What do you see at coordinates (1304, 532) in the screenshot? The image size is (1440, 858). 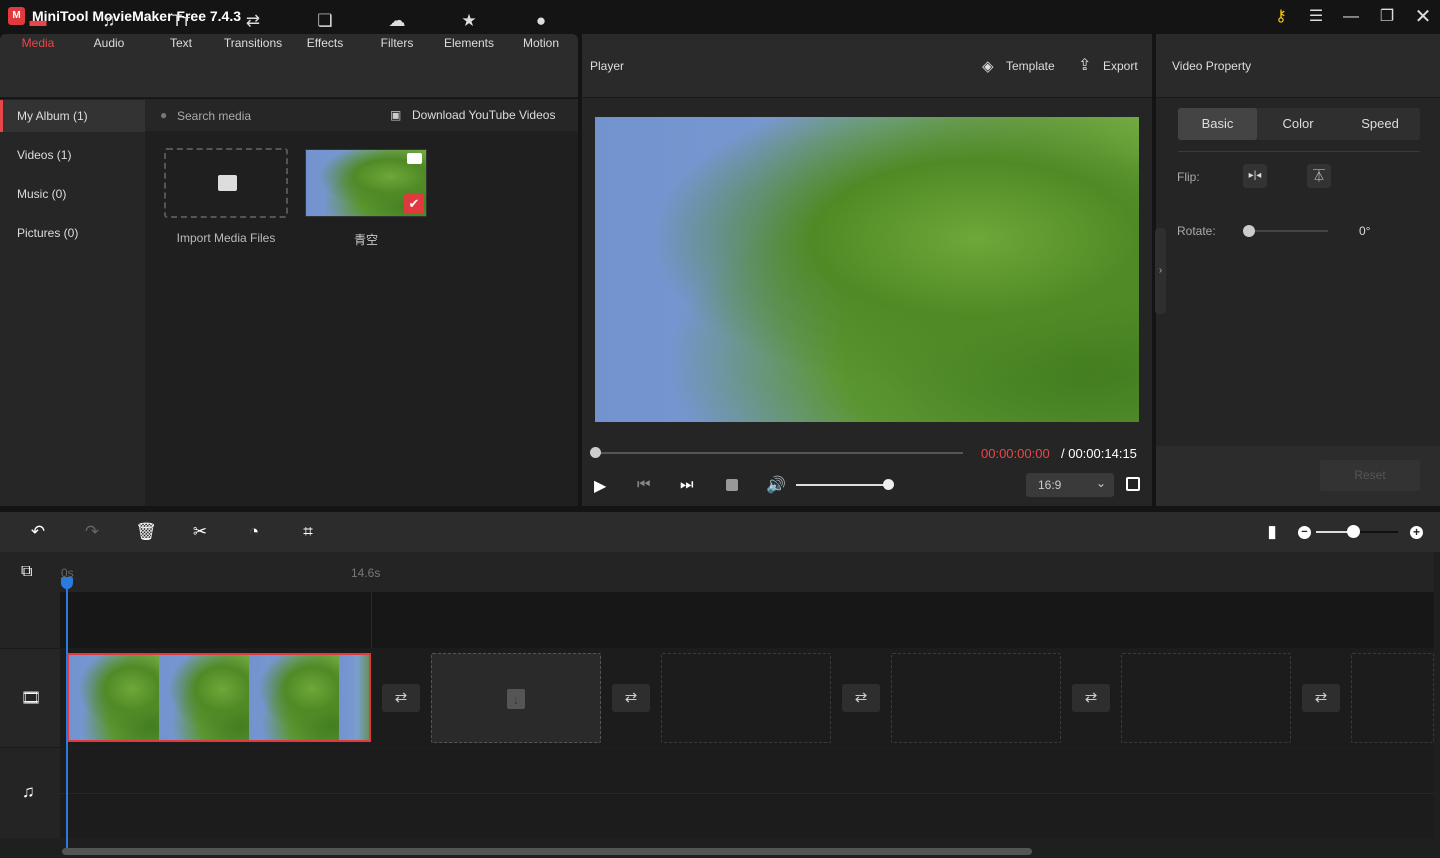 I see `zoom-out-button: −` at bounding box center [1304, 532].